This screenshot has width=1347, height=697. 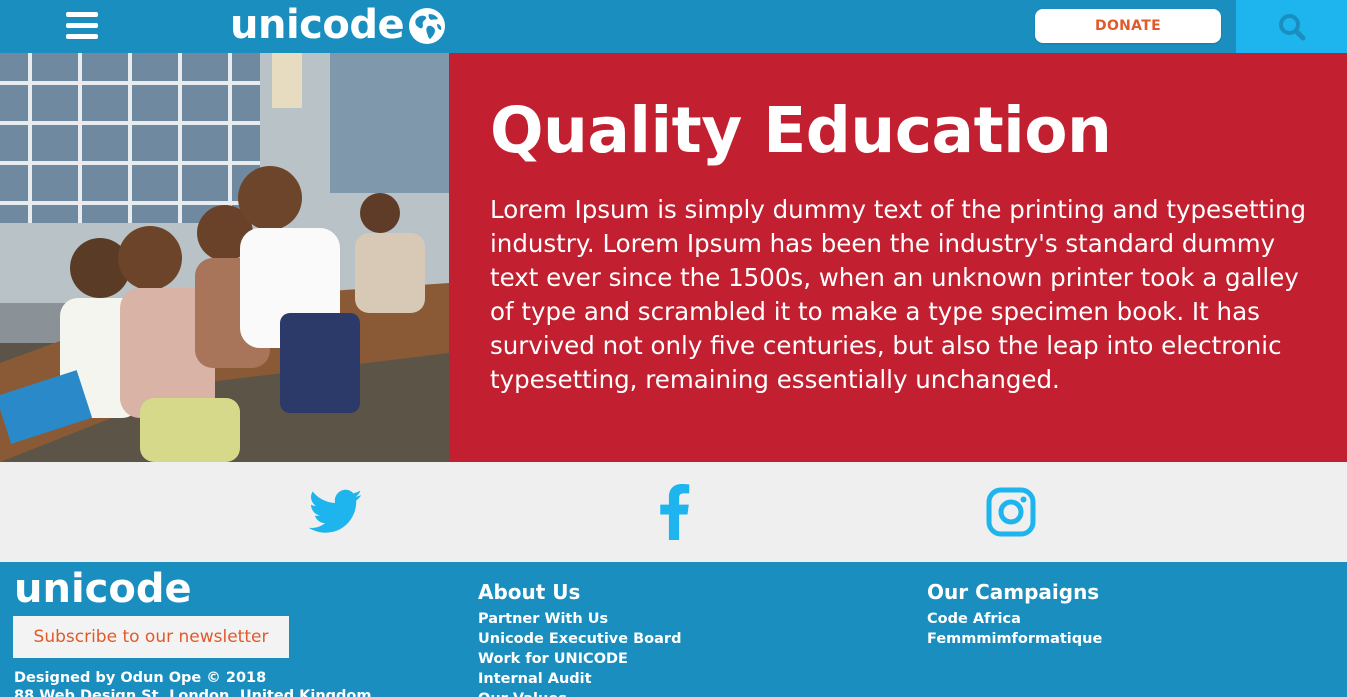 I want to click on hamburger-menu-icon, so click(x=82, y=26).